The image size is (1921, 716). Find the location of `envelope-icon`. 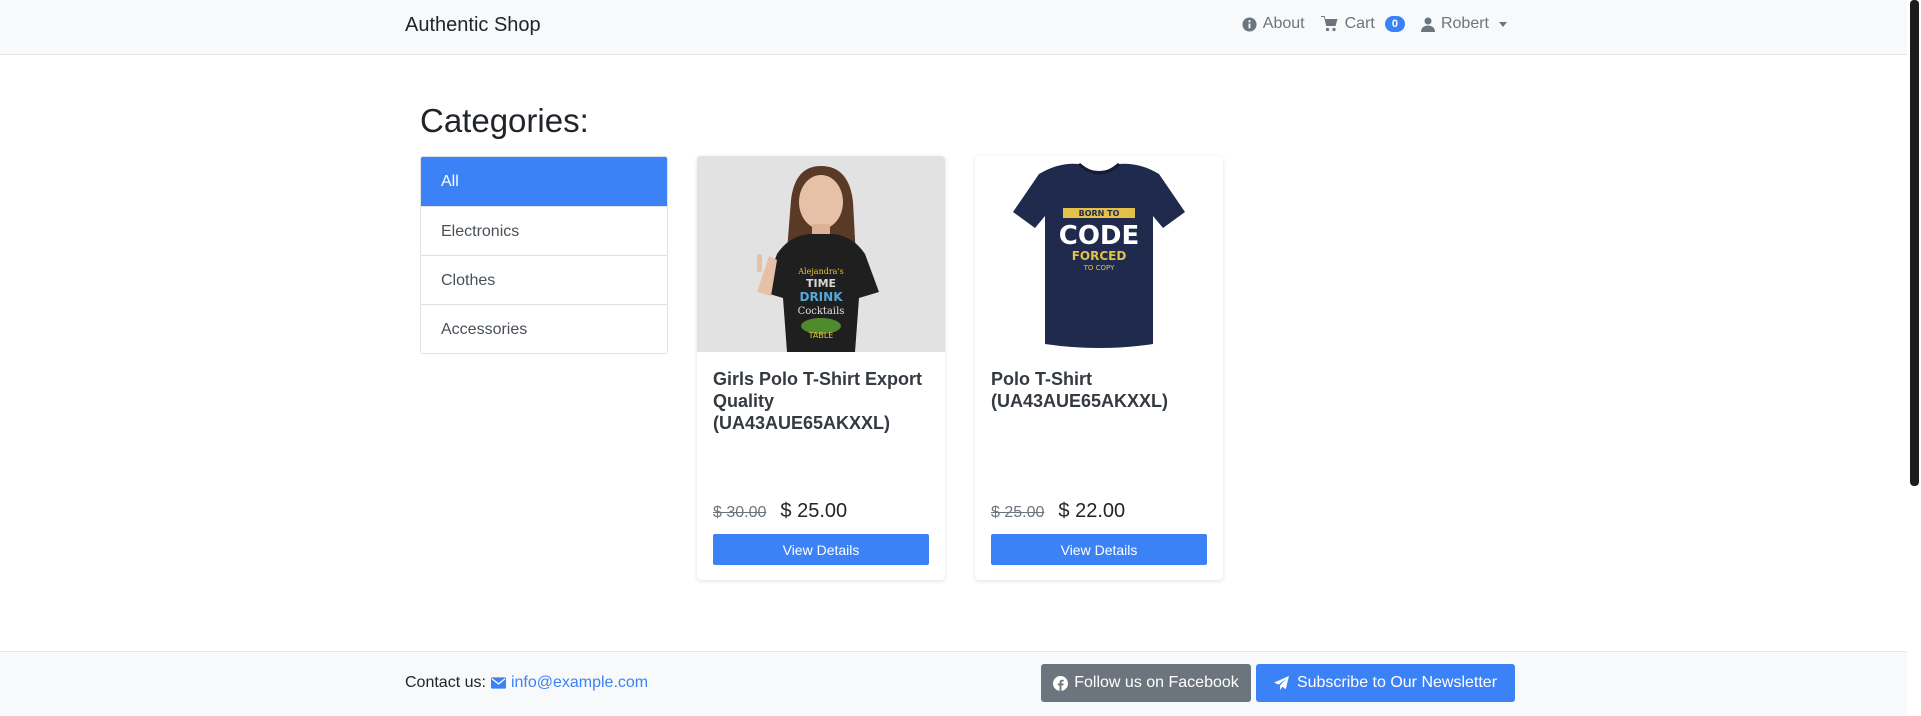

envelope-icon is located at coordinates (498, 683).